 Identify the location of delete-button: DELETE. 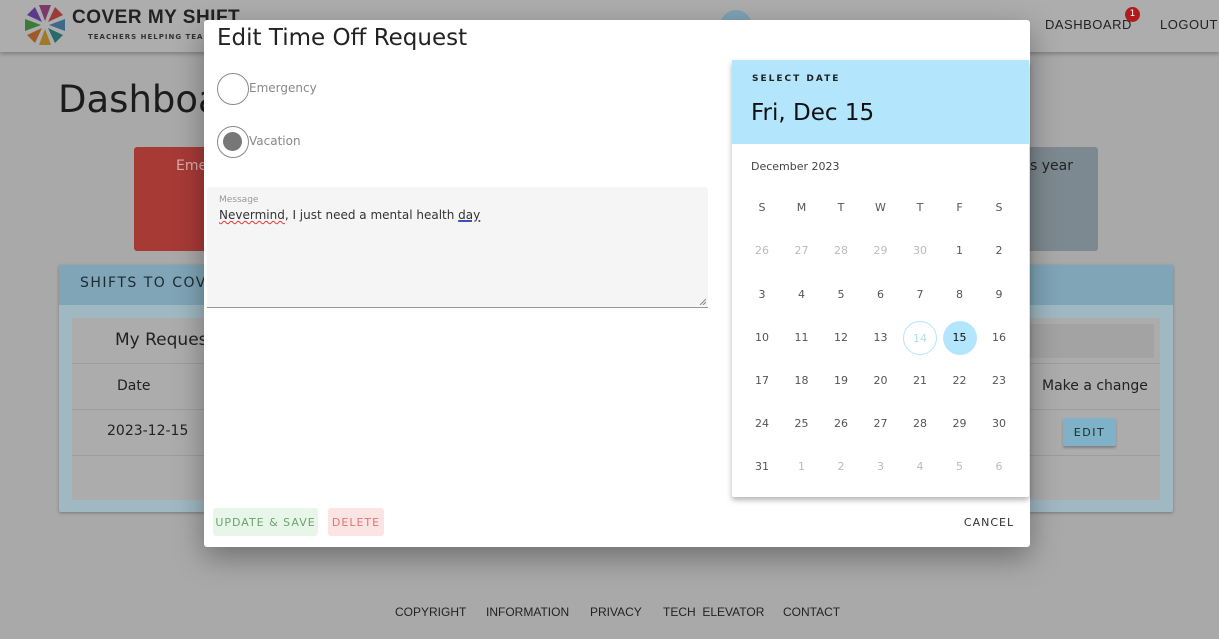
(356, 522).